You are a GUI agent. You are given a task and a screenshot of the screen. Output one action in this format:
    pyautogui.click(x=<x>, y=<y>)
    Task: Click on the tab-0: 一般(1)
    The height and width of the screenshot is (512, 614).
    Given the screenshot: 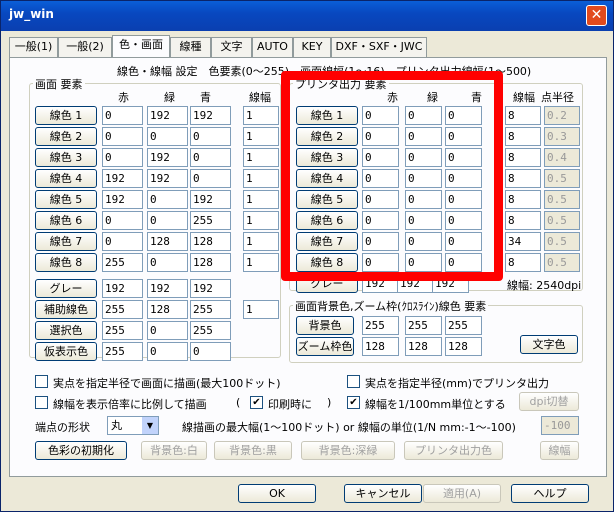 What is the action you would take?
    pyautogui.click(x=33, y=47)
    